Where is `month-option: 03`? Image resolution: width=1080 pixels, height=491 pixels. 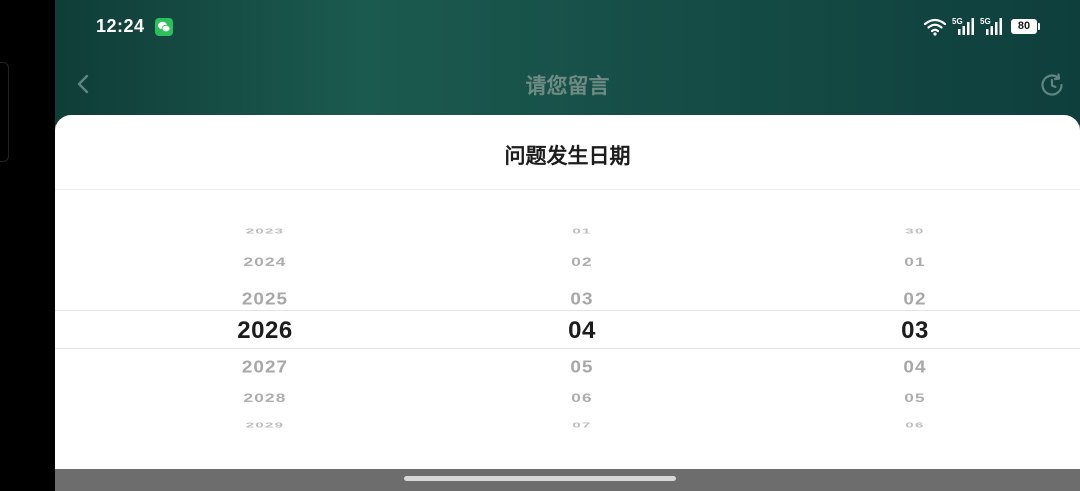 month-option: 03 is located at coordinates (582, 300).